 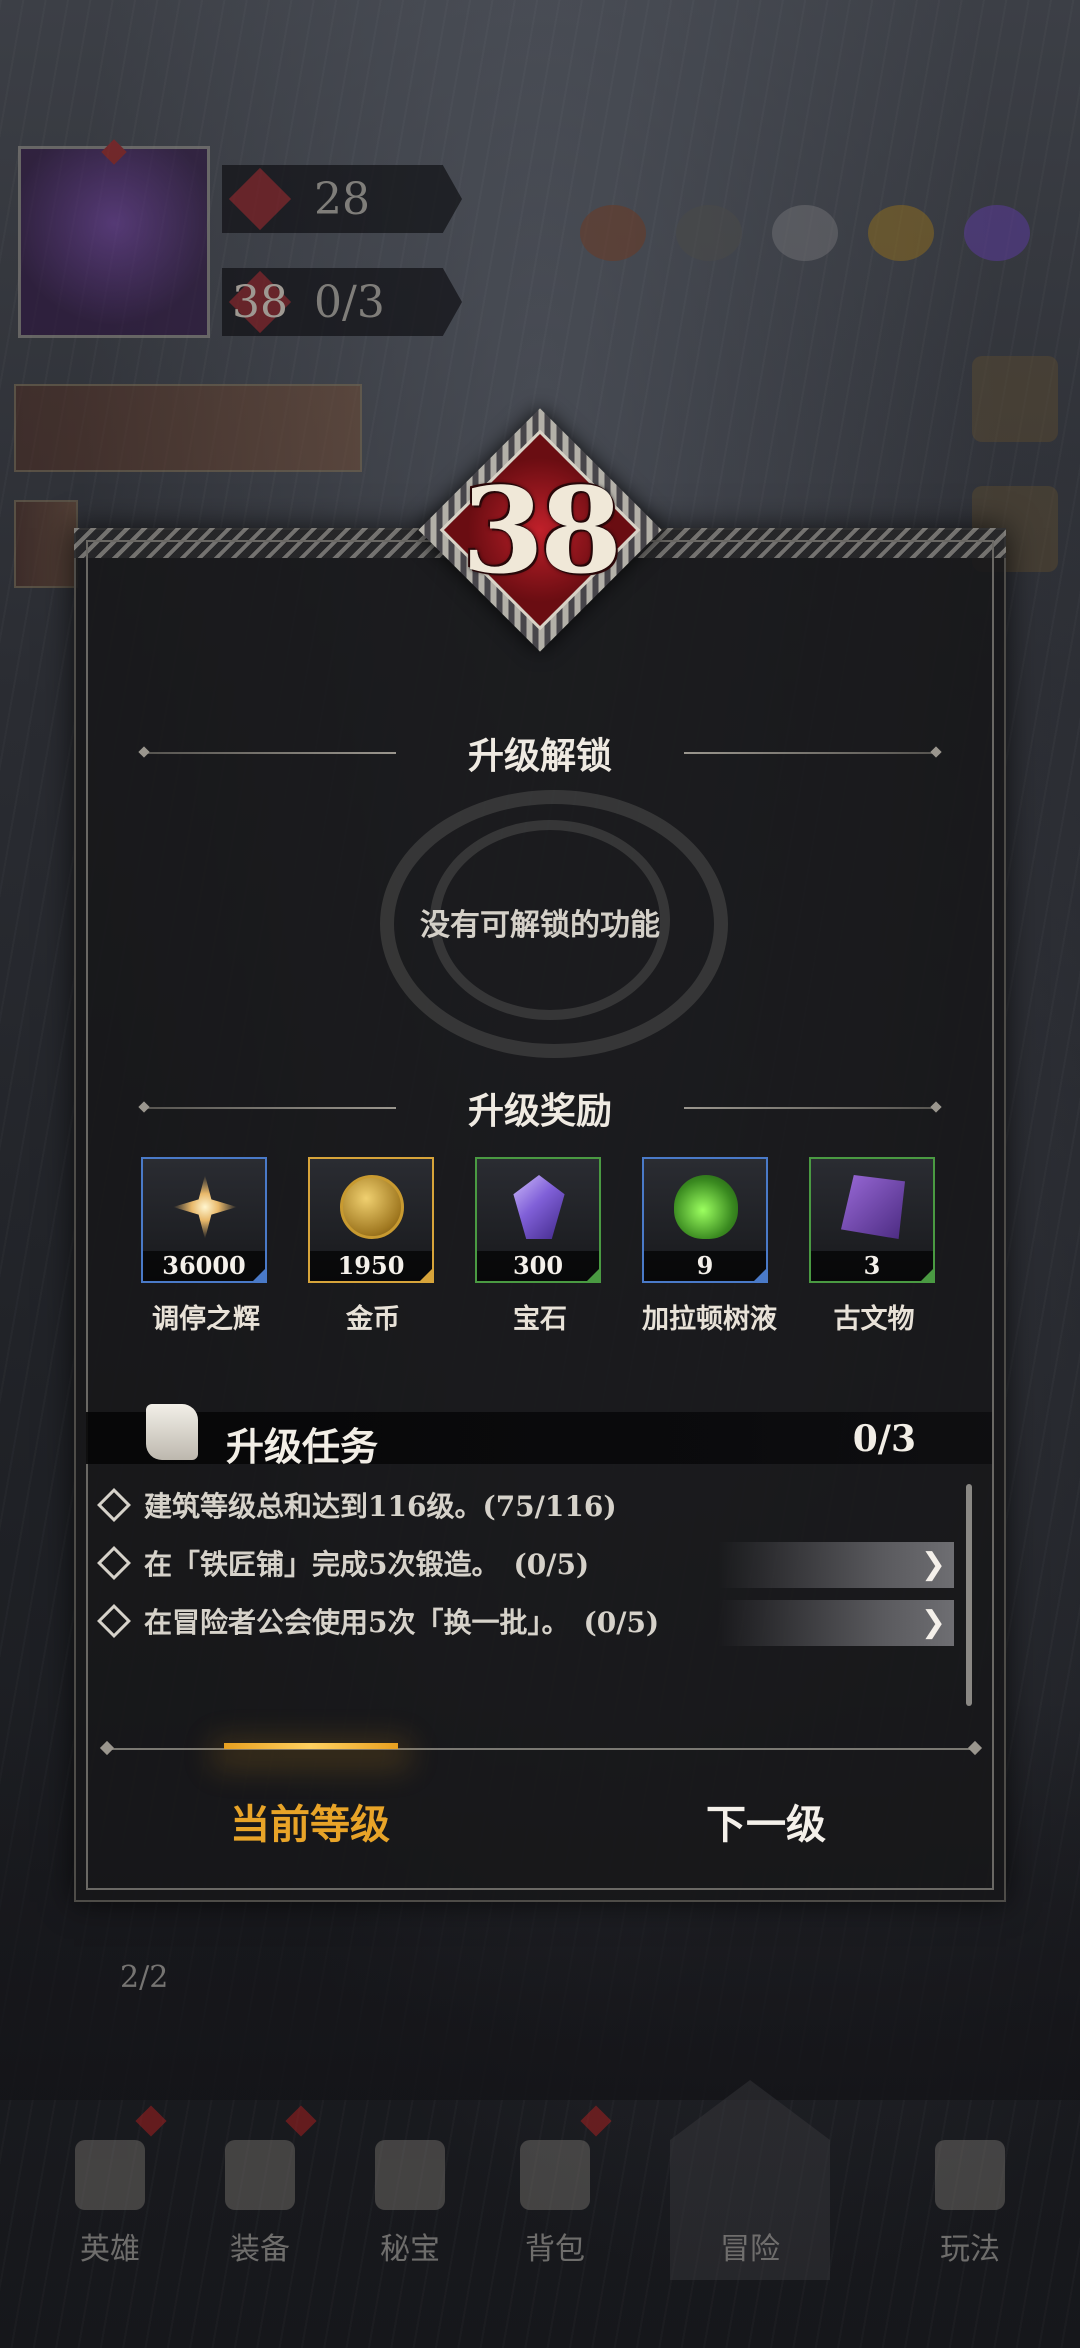 I want to click on active-tab-indicator, so click(x=311, y=1746).